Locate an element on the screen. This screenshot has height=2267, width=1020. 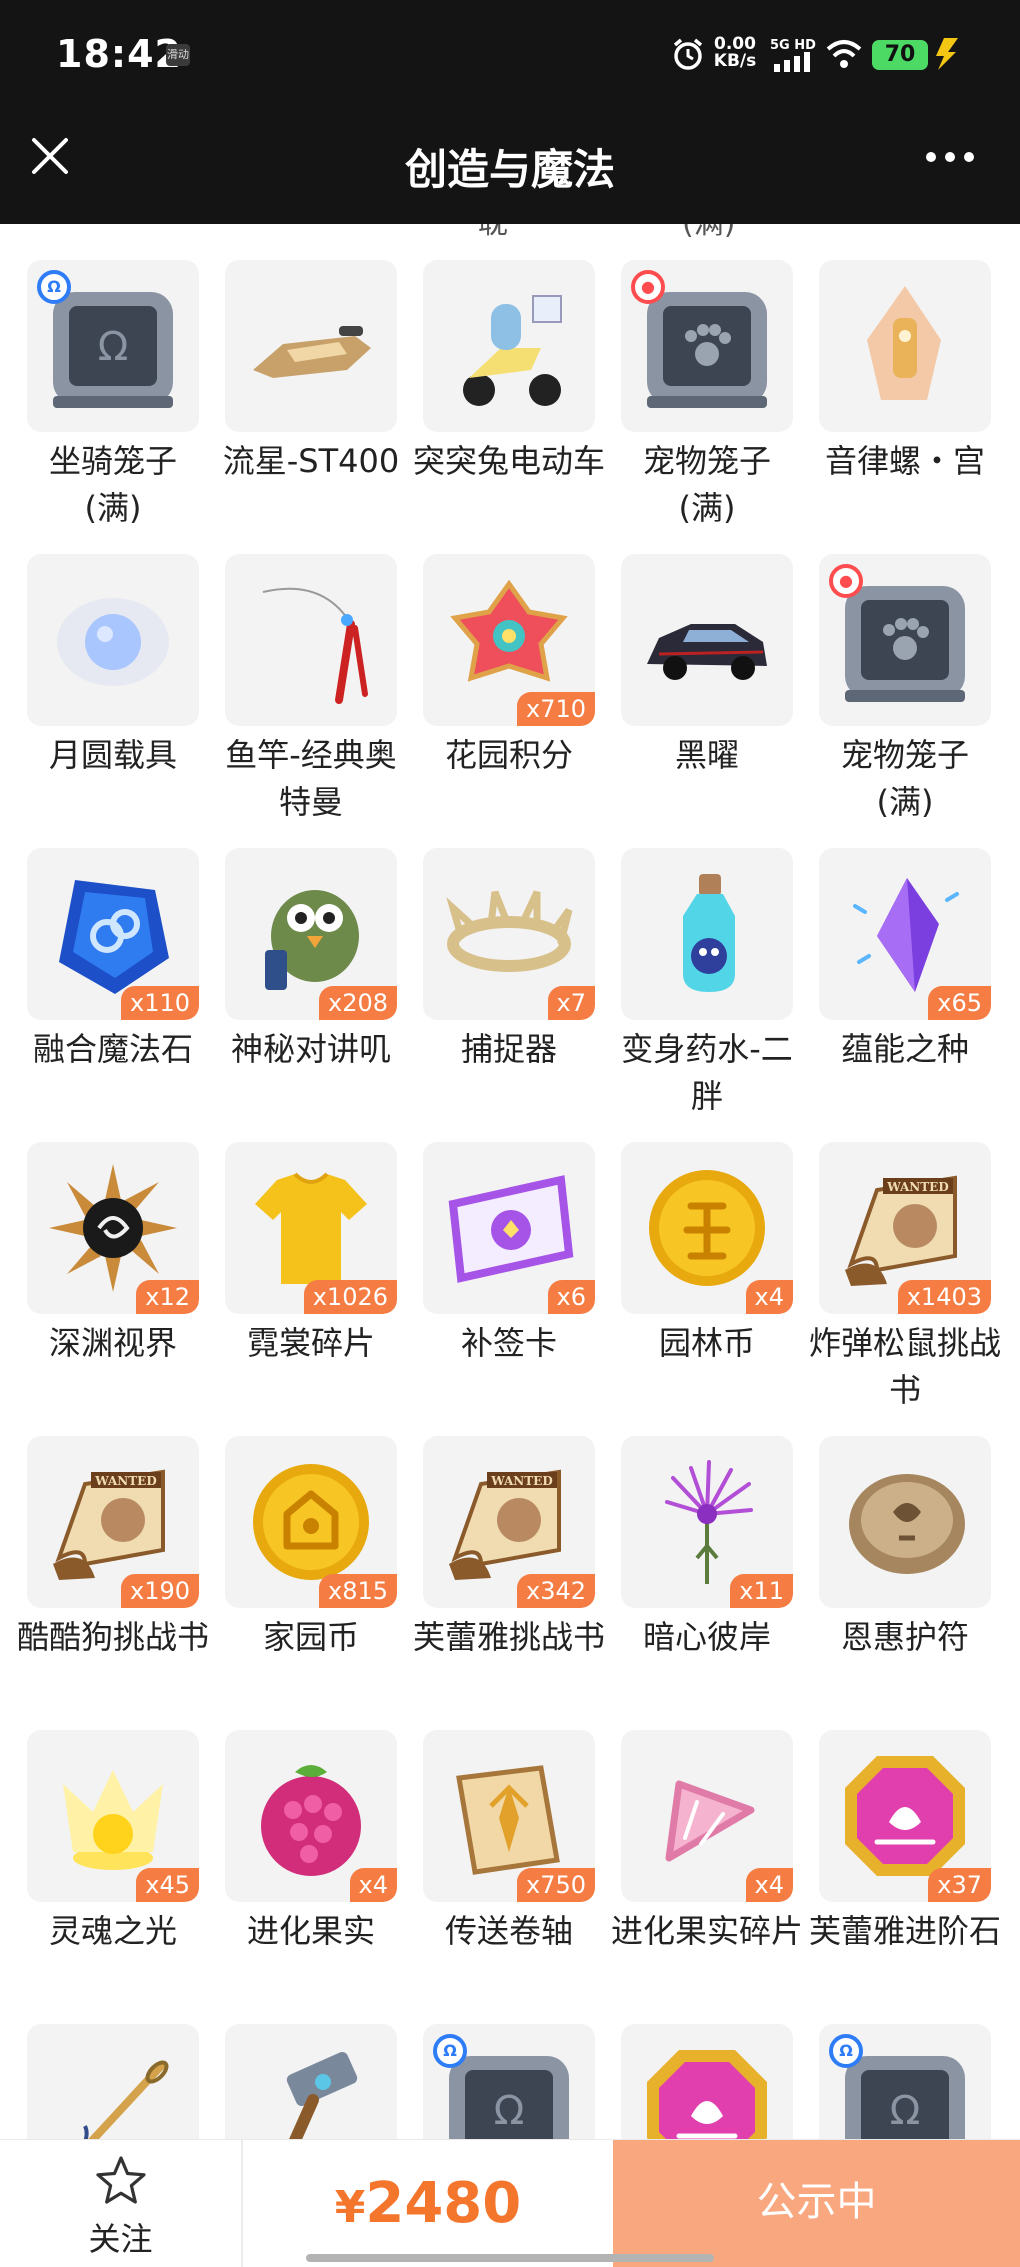
item-thumbnail: x110 is located at coordinates (113, 934).